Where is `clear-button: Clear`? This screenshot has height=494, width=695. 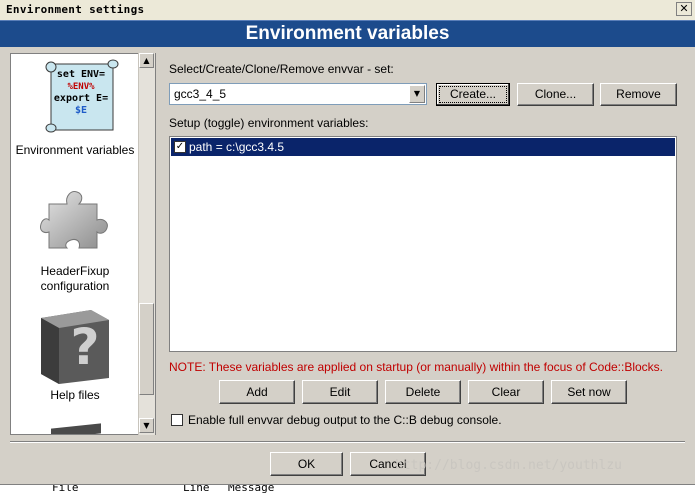 clear-button: Clear is located at coordinates (506, 392).